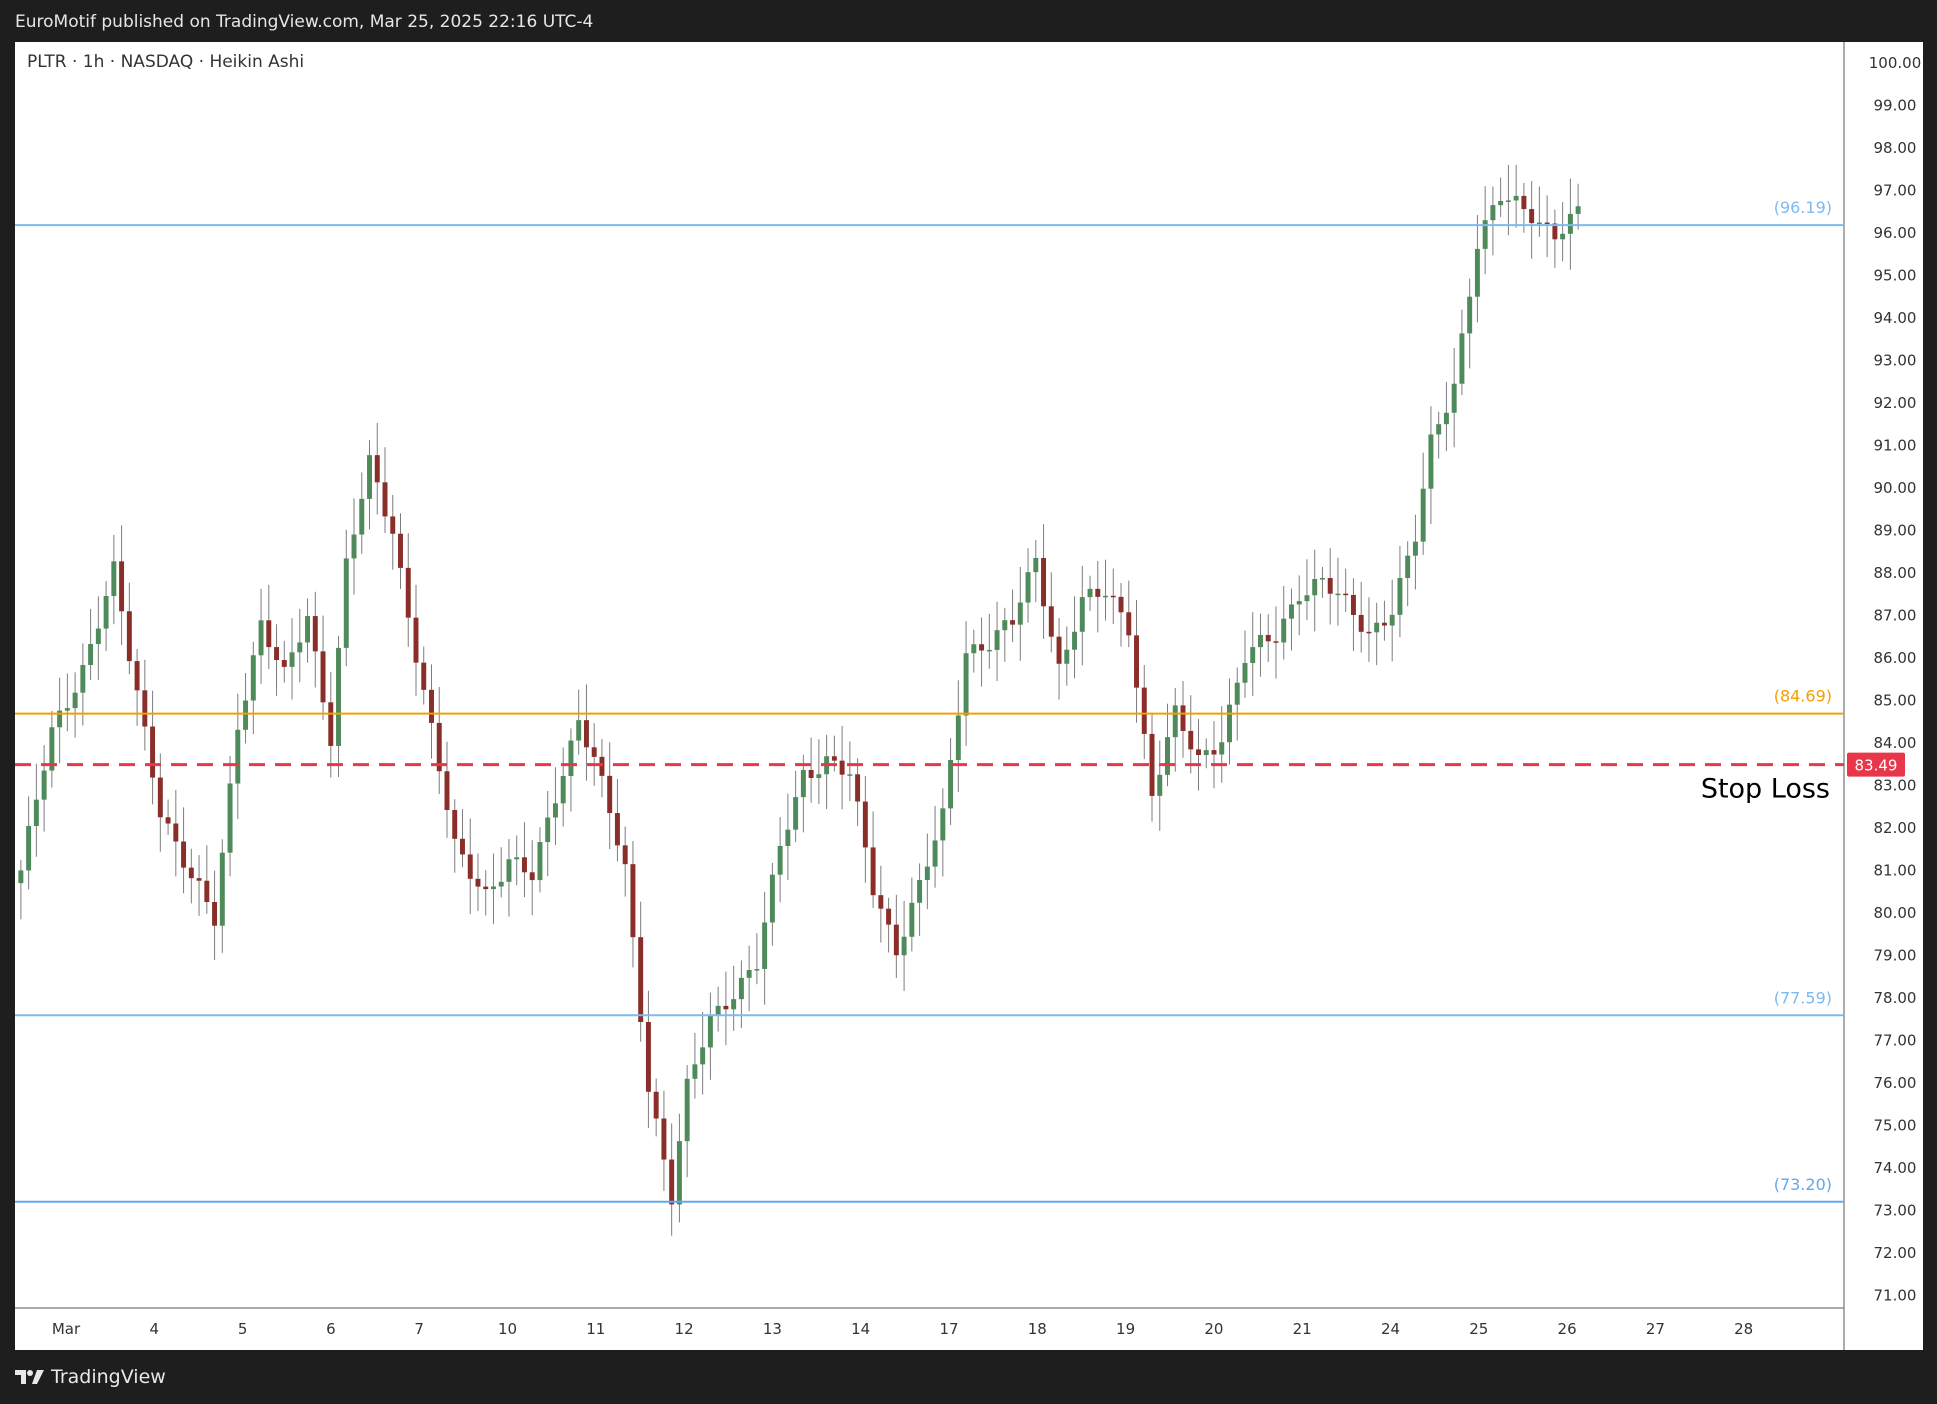 Image resolution: width=1937 pixels, height=1404 pixels. I want to click on x-tick-label: 21, so click(1302, 1329).